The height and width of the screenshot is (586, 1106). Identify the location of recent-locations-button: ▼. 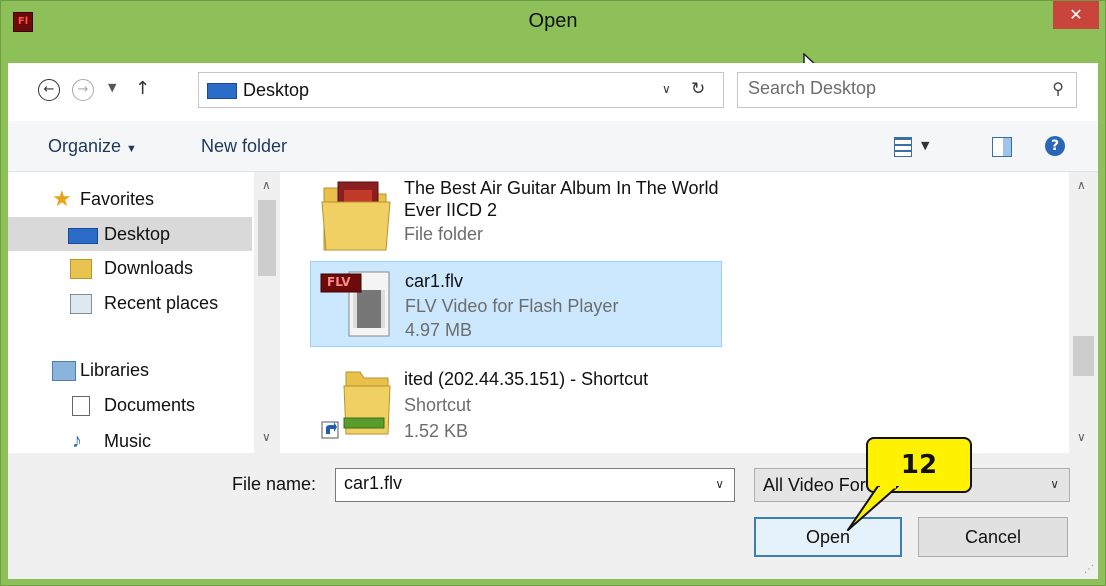
(112, 87).